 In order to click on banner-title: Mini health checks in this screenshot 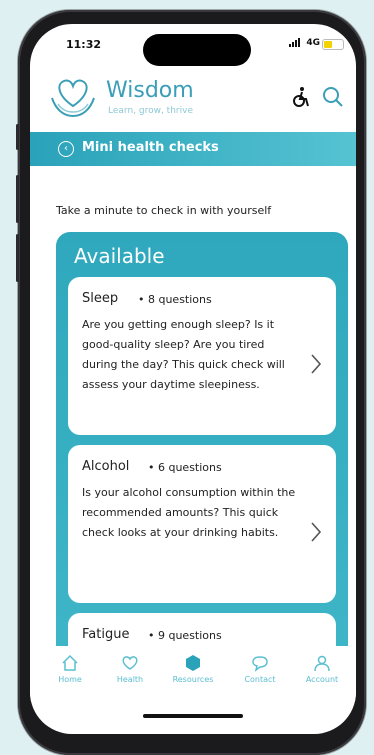, I will do `click(150, 147)`.